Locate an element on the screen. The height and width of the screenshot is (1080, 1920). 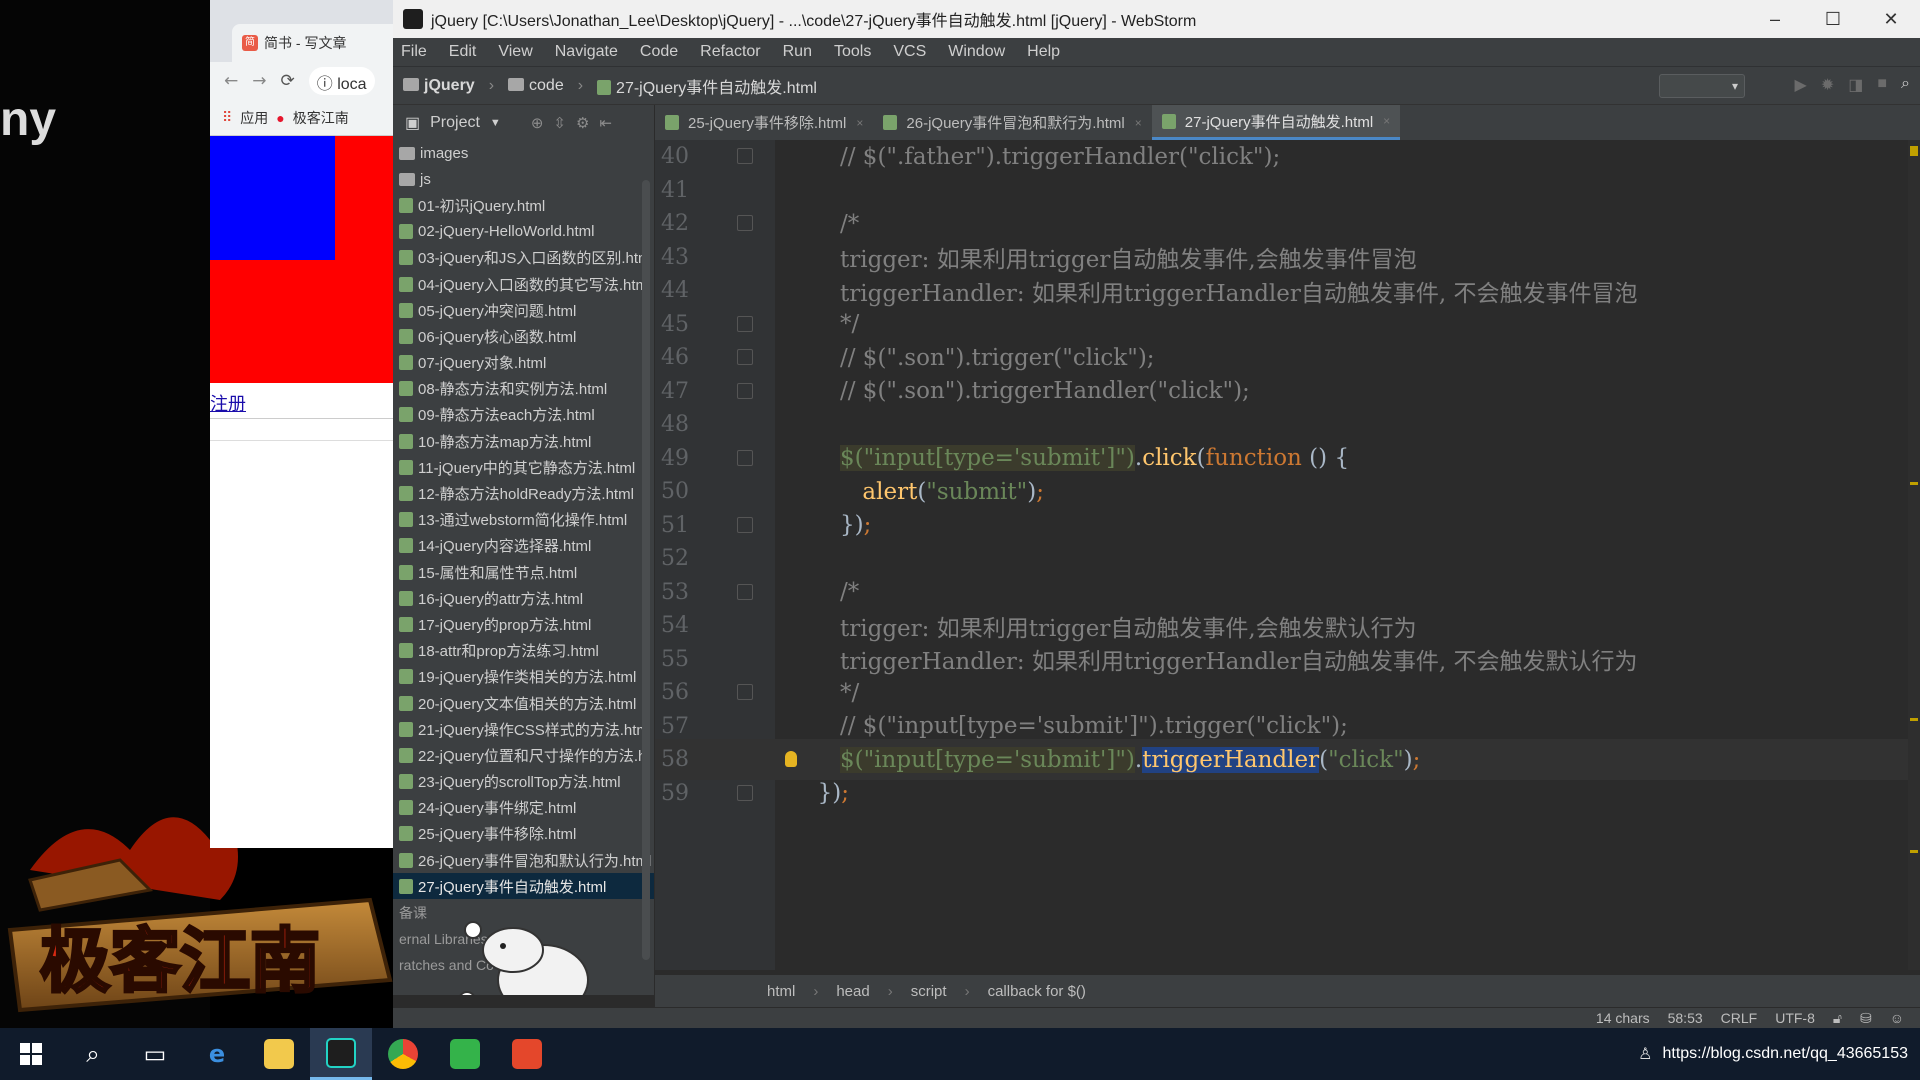
tree-file: 16-jQuery的attr方法.html is located at coordinates (523, 598).